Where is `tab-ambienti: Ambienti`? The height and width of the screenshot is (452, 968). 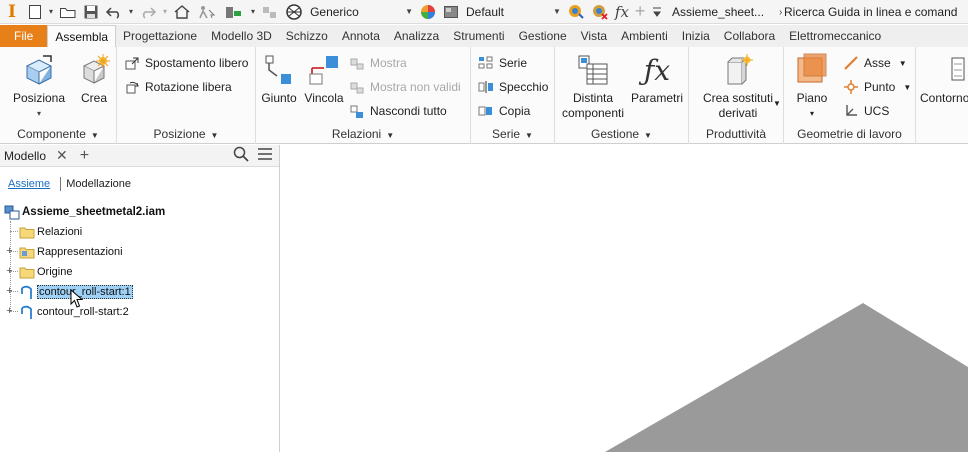 tab-ambienti: Ambienti is located at coordinates (644, 36).